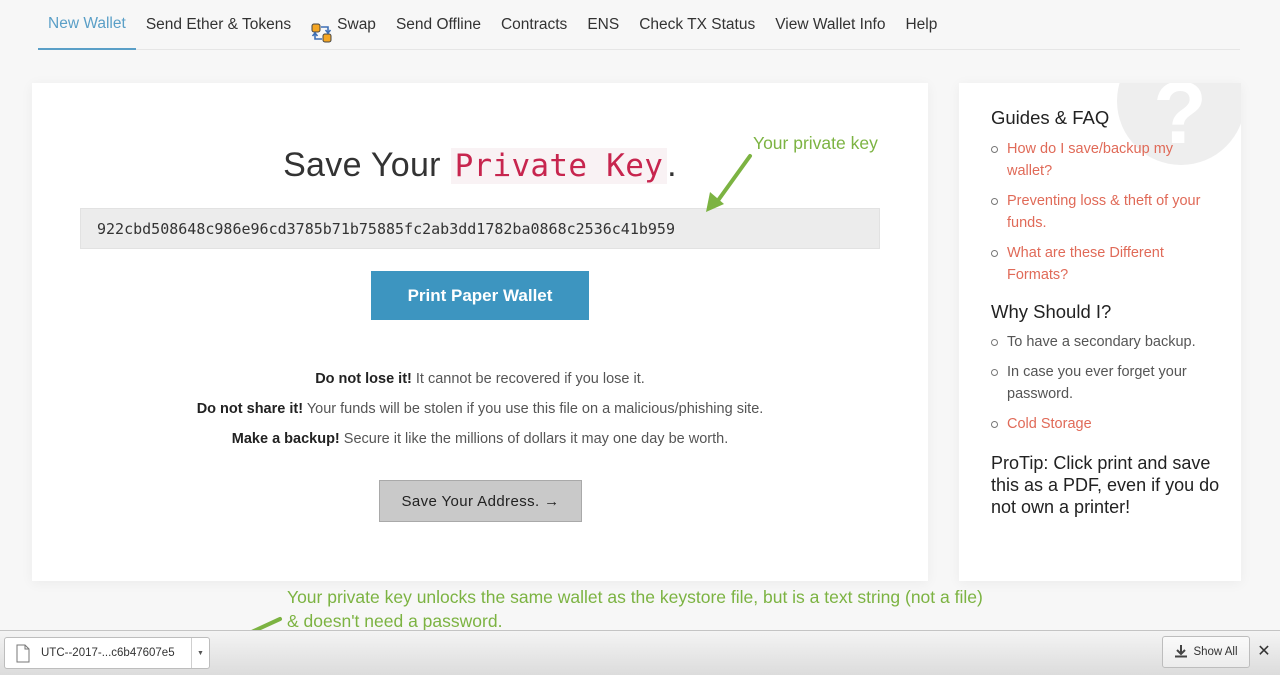  What do you see at coordinates (322, 28) in the screenshot?
I see `swap-icon` at bounding box center [322, 28].